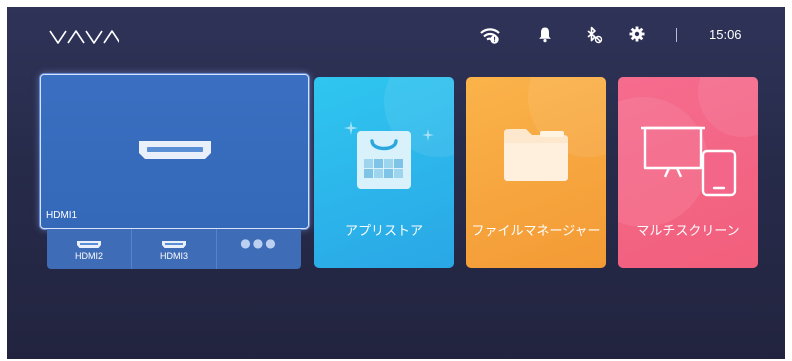 Image resolution: width=792 pixels, height=361 pixels. What do you see at coordinates (545, 36) in the screenshot?
I see `bell-icon` at bounding box center [545, 36].